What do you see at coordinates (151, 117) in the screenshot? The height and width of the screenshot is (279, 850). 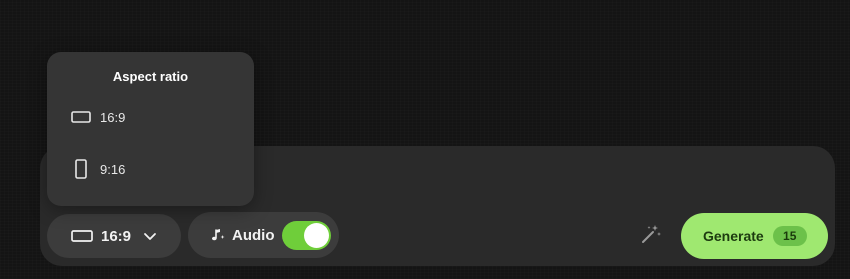 I see `aspect-option-16-9: 16:9` at bounding box center [151, 117].